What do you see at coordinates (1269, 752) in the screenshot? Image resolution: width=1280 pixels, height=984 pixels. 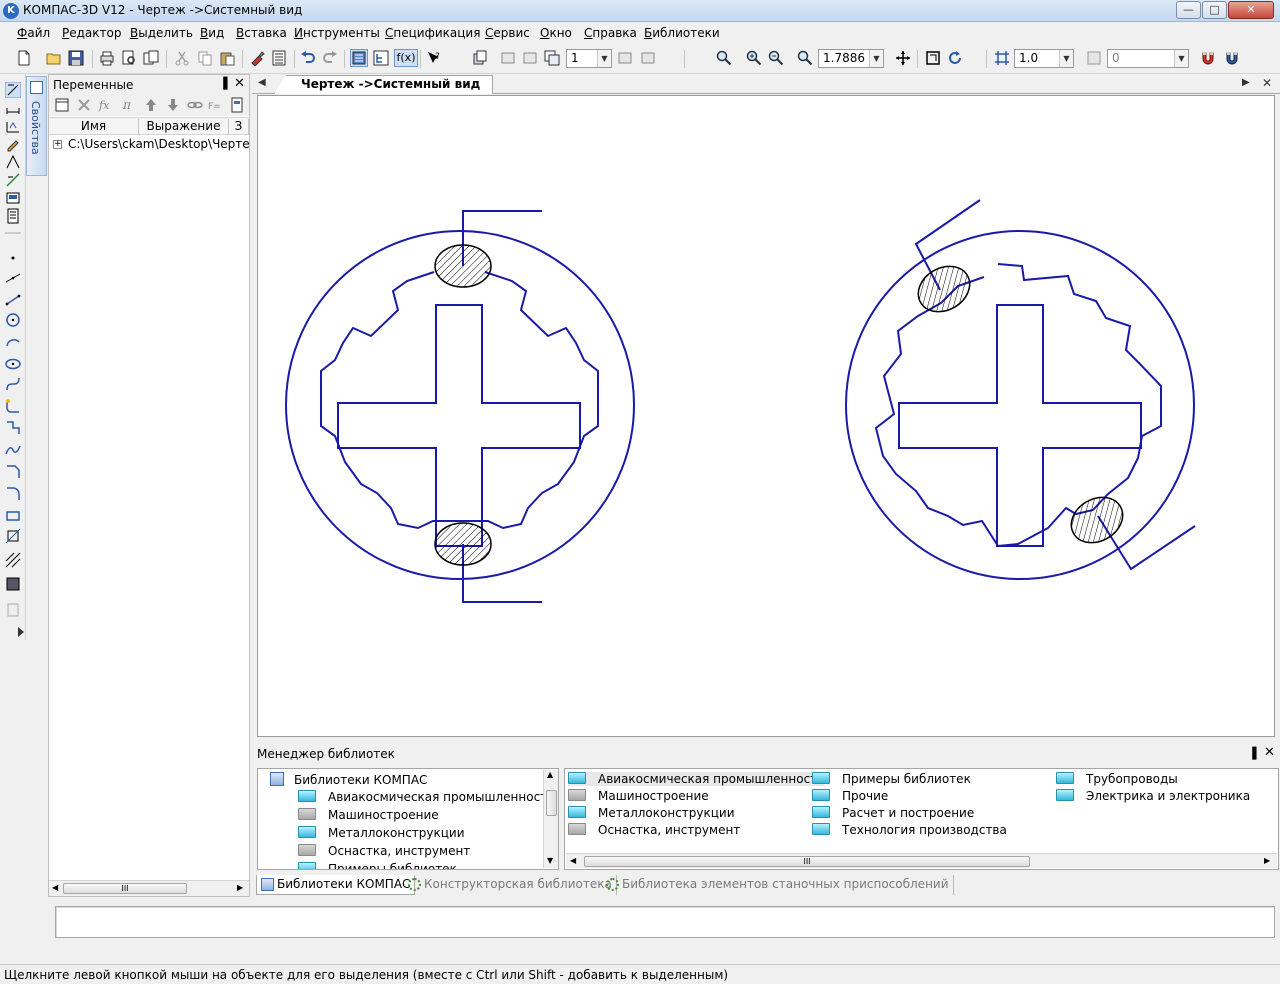 I see `close-icon: ✕` at bounding box center [1269, 752].